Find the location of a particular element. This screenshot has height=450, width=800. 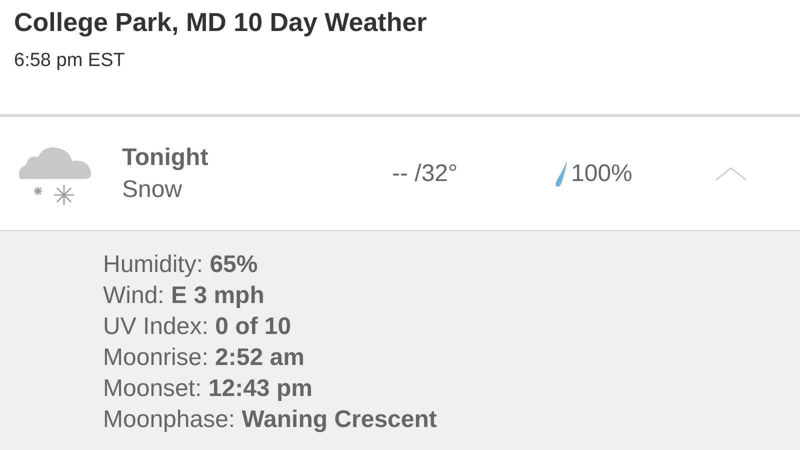

page-title: College Park, MD 10 Day Weather is located at coordinates (221, 22).